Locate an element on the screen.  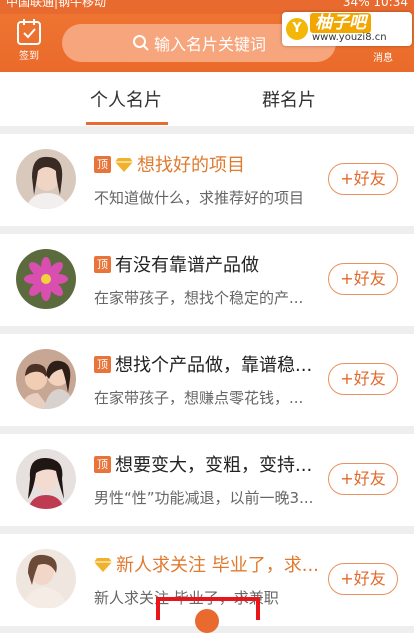
messages-label: 消息 is located at coordinates (383, 58).